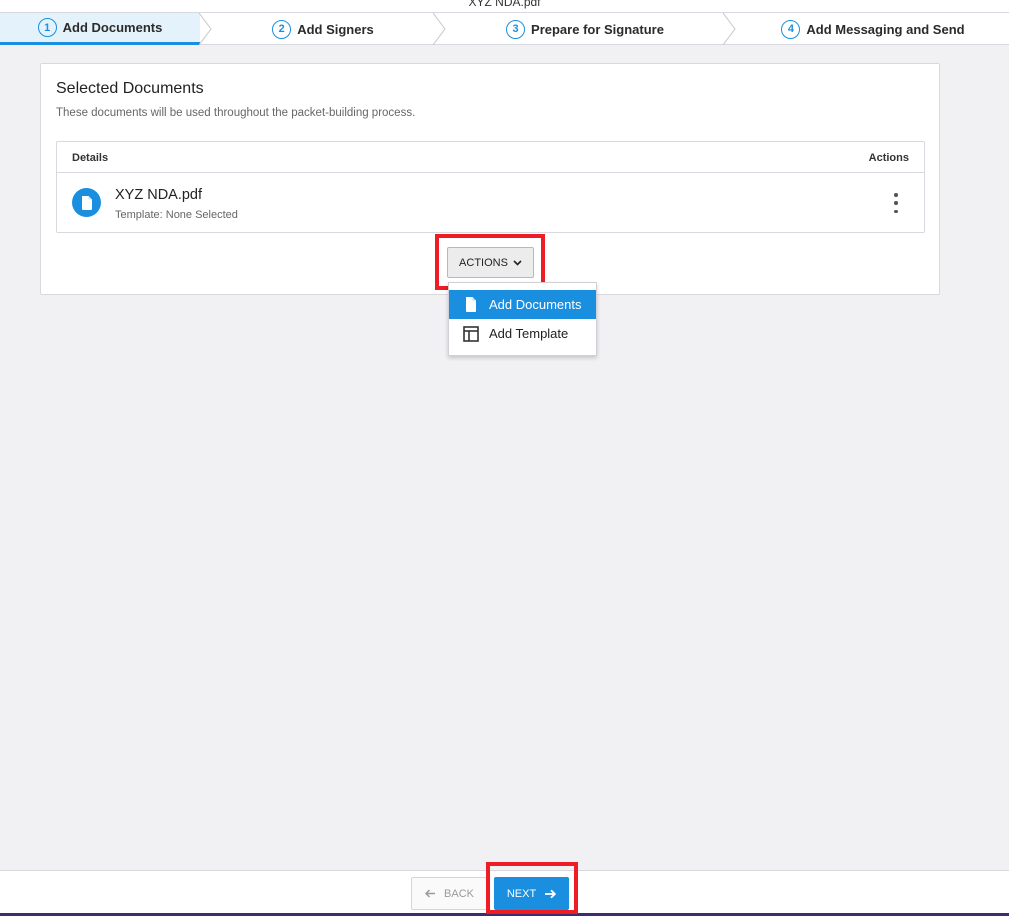 This screenshot has width=1009, height=916. I want to click on step-label: Prepare for Signature, so click(597, 29).